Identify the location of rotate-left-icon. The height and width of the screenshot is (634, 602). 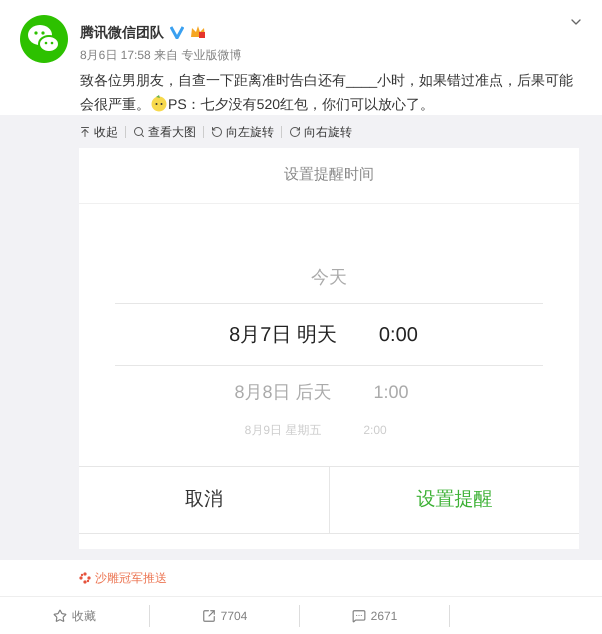
(217, 132).